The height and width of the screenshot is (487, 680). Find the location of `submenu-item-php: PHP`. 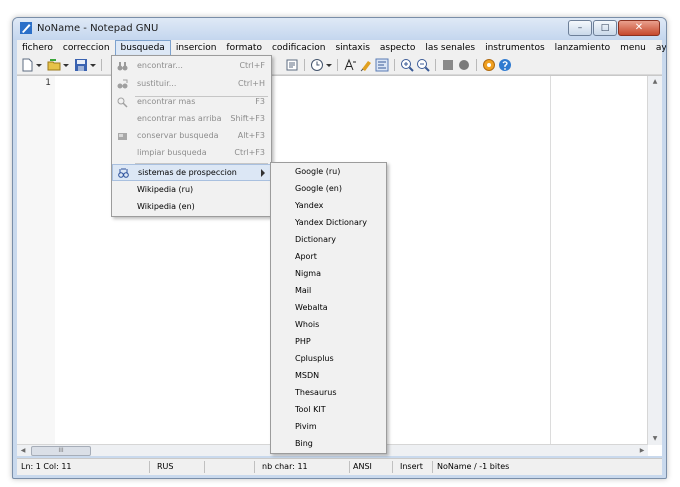

submenu-item-php: PHP is located at coordinates (328, 342).